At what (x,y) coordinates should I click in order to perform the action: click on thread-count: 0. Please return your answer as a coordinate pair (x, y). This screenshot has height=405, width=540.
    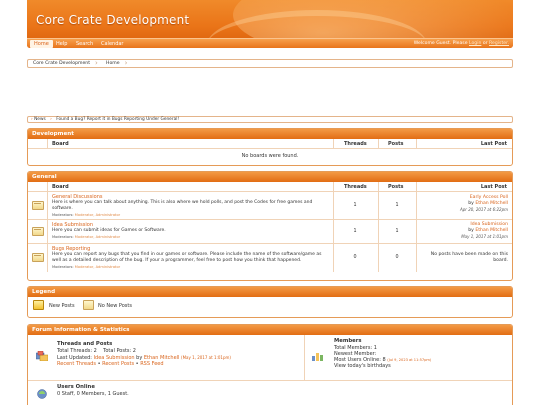
    Looking at the image, I should click on (355, 257).